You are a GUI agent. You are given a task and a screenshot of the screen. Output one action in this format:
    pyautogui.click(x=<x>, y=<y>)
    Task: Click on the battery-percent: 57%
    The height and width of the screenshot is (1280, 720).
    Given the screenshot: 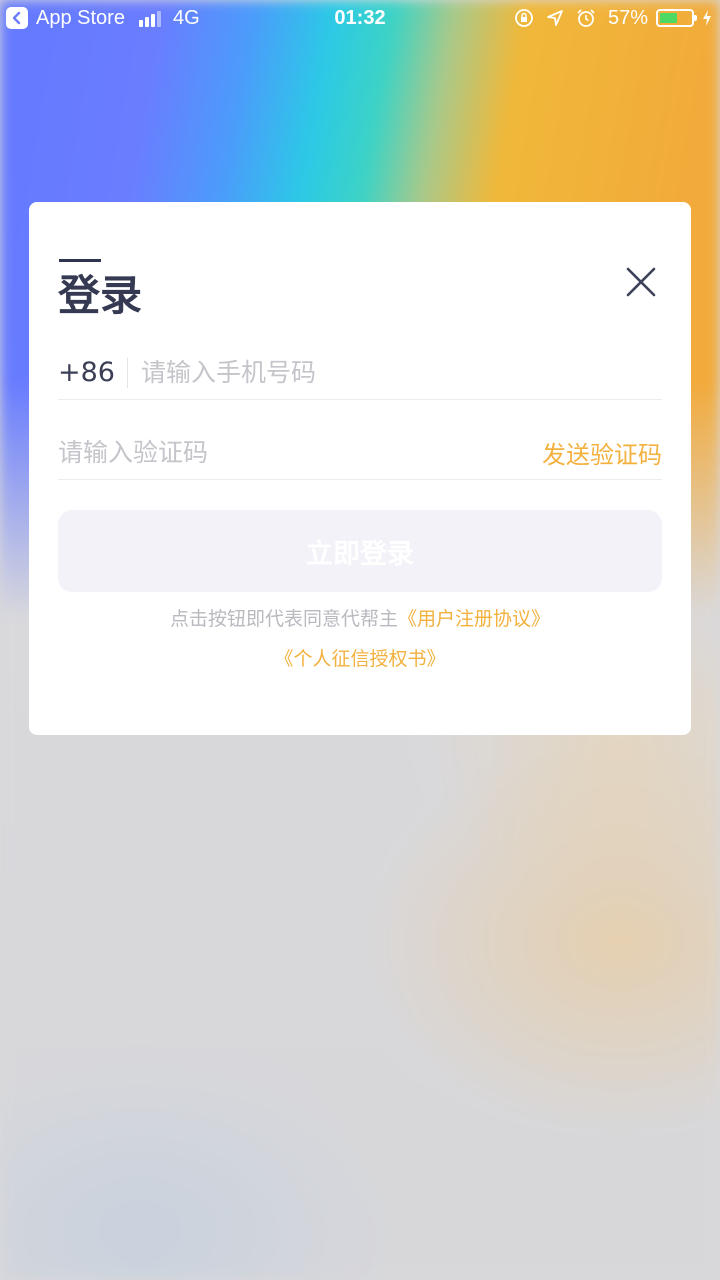 What is the action you would take?
    pyautogui.click(x=627, y=18)
    